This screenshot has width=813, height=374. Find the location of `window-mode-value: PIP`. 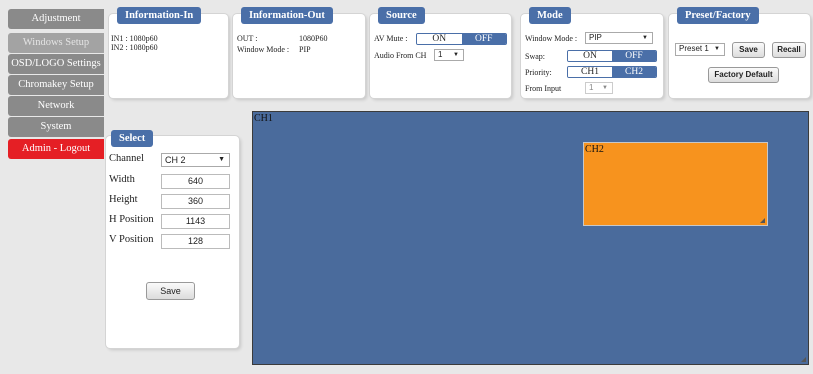

window-mode-value: PIP is located at coordinates (305, 49).